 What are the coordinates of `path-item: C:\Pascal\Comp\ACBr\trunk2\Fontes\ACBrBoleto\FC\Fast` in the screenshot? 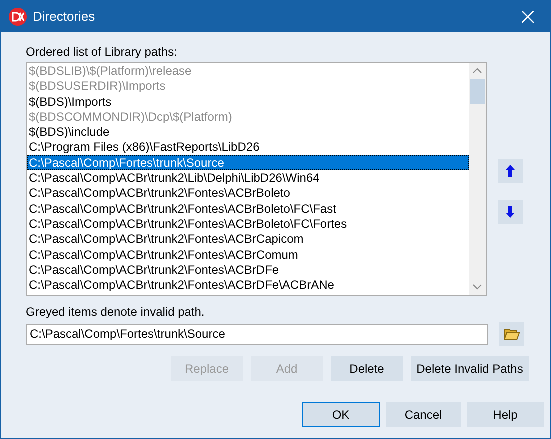 It's located at (248, 208).